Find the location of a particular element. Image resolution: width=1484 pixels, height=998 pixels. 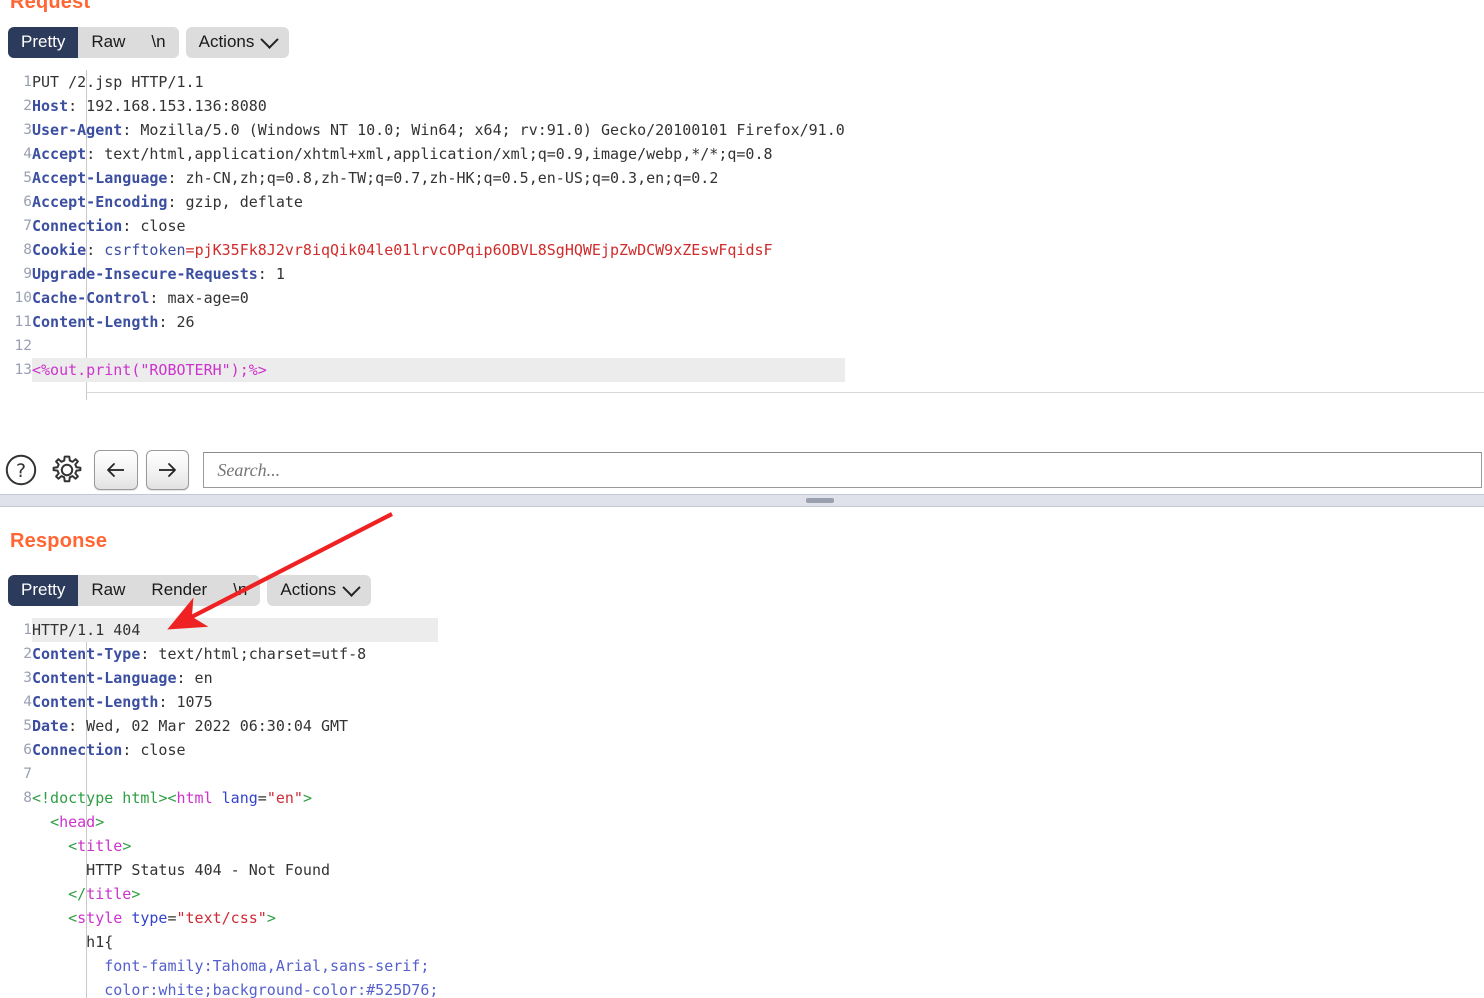

arrow-right-icon is located at coordinates (168, 470).